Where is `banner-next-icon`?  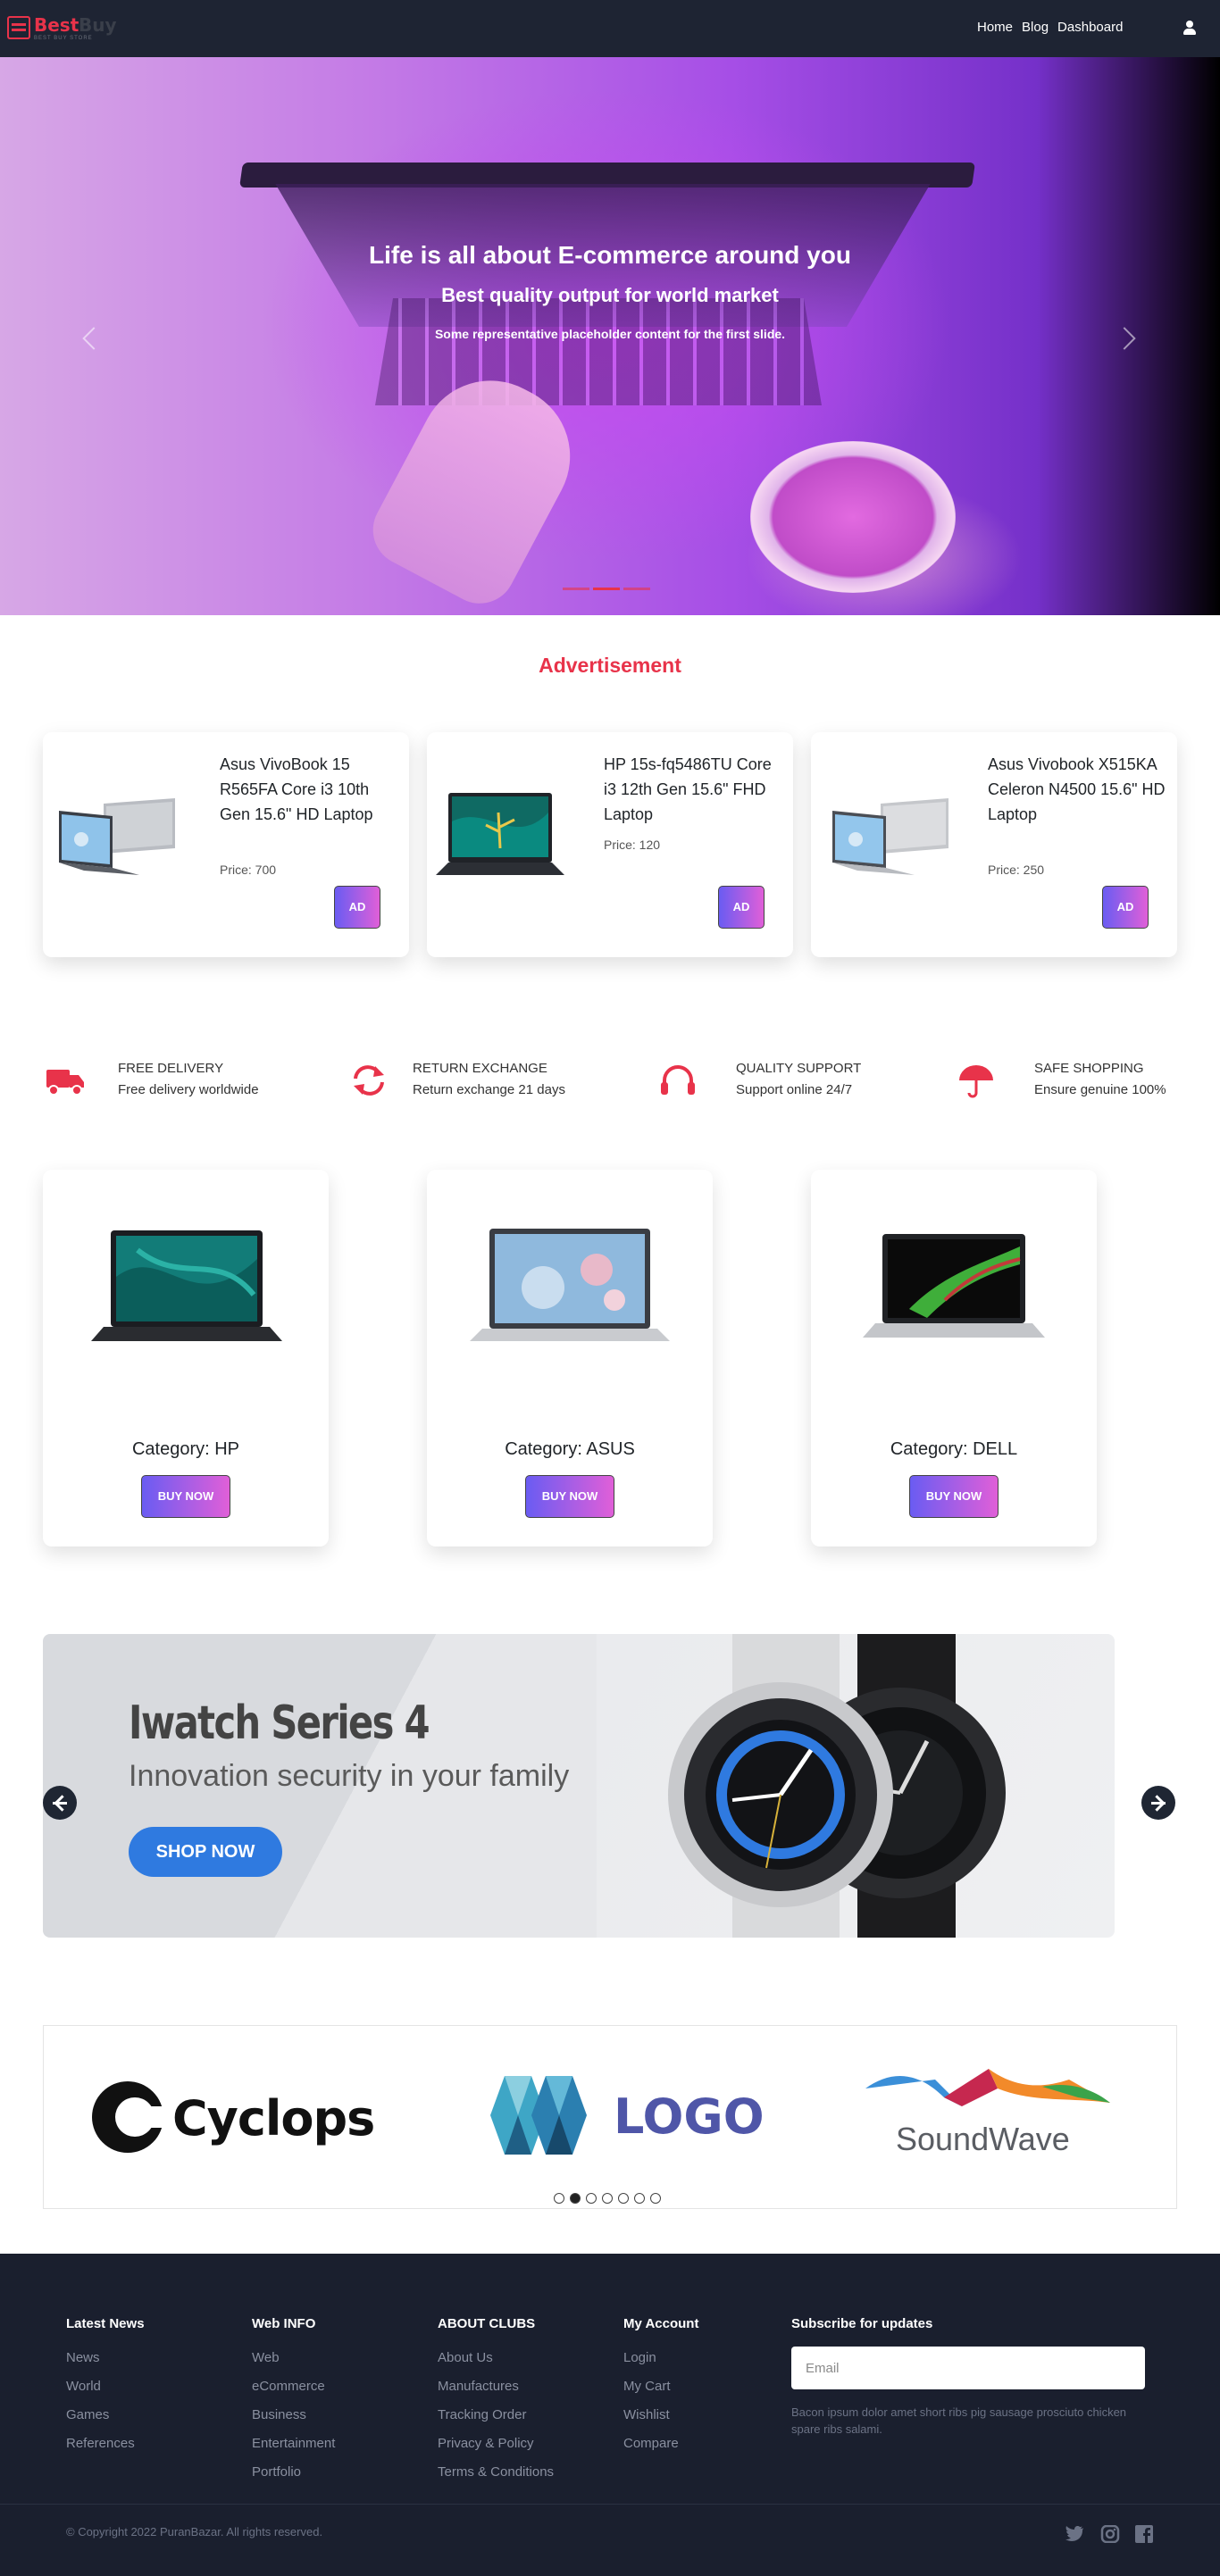 banner-next-icon is located at coordinates (1158, 1803).